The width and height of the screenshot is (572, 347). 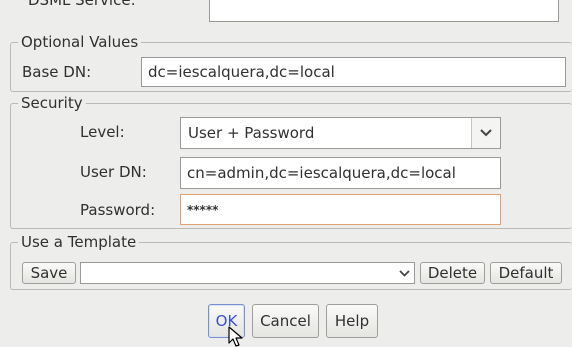 What do you see at coordinates (118, 210) in the screenshot?
I see `password-label: Password:` at bounding box center [118, 210].